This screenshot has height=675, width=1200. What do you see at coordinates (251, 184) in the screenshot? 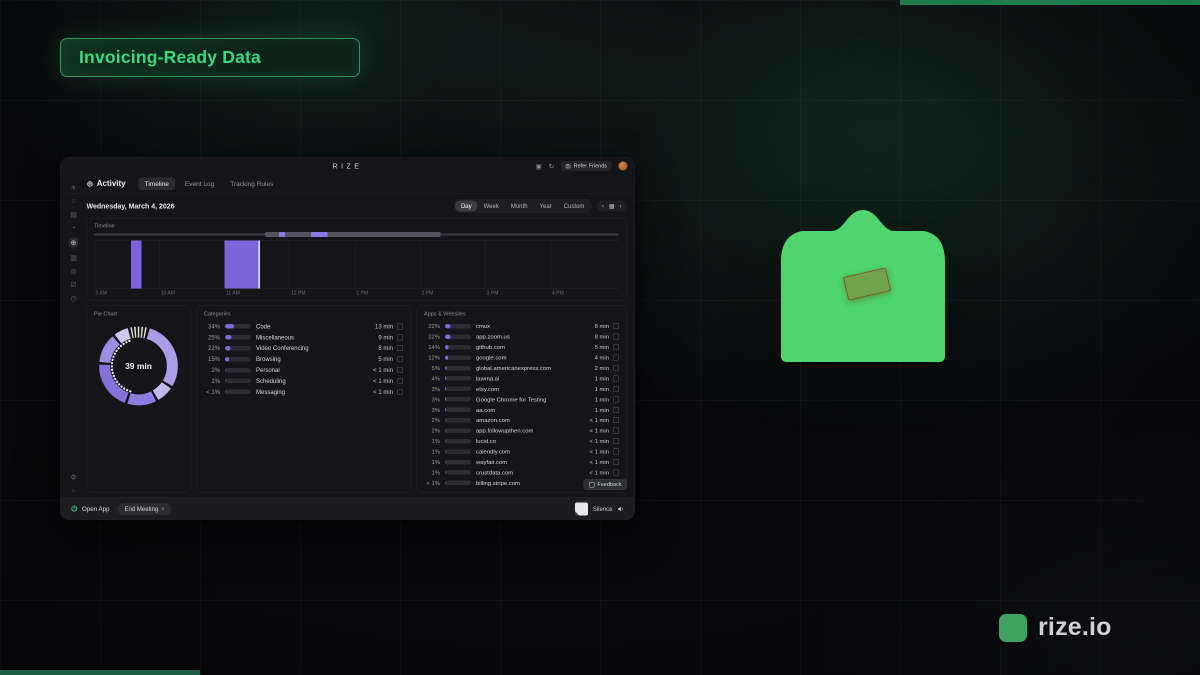
I see `tab-tracking-rules: Tracking Rules` at bounding box center [251, 184].